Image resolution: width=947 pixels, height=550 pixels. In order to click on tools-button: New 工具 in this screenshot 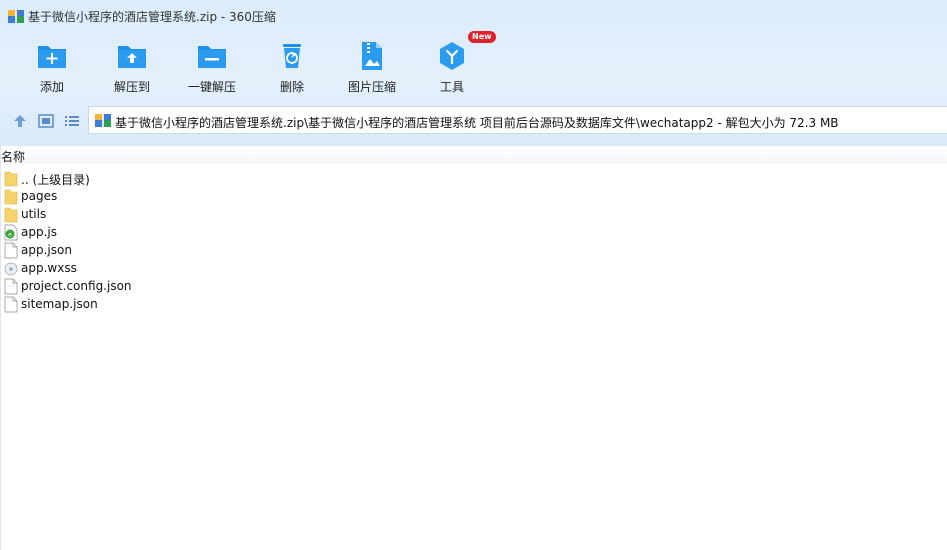, I will do `click(454, 65)`.